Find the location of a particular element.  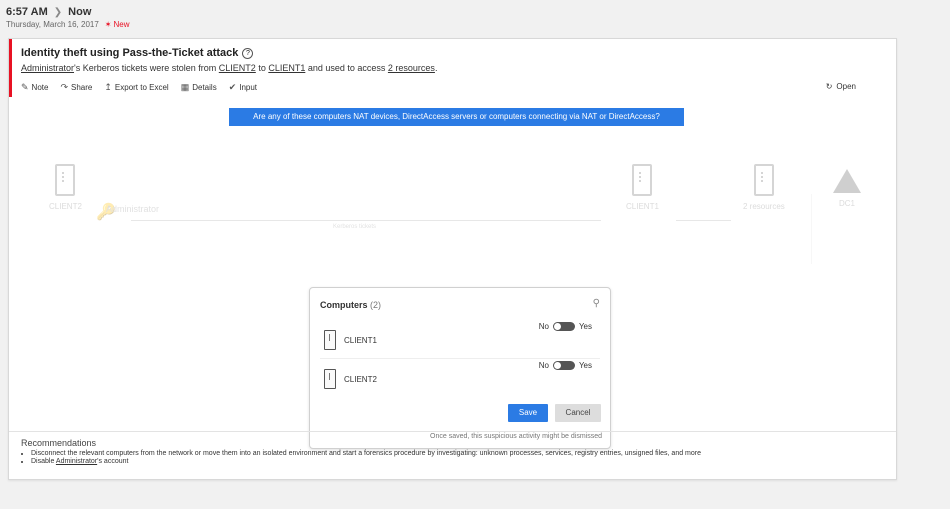

new-label: New is located at coordinates (121, 24).